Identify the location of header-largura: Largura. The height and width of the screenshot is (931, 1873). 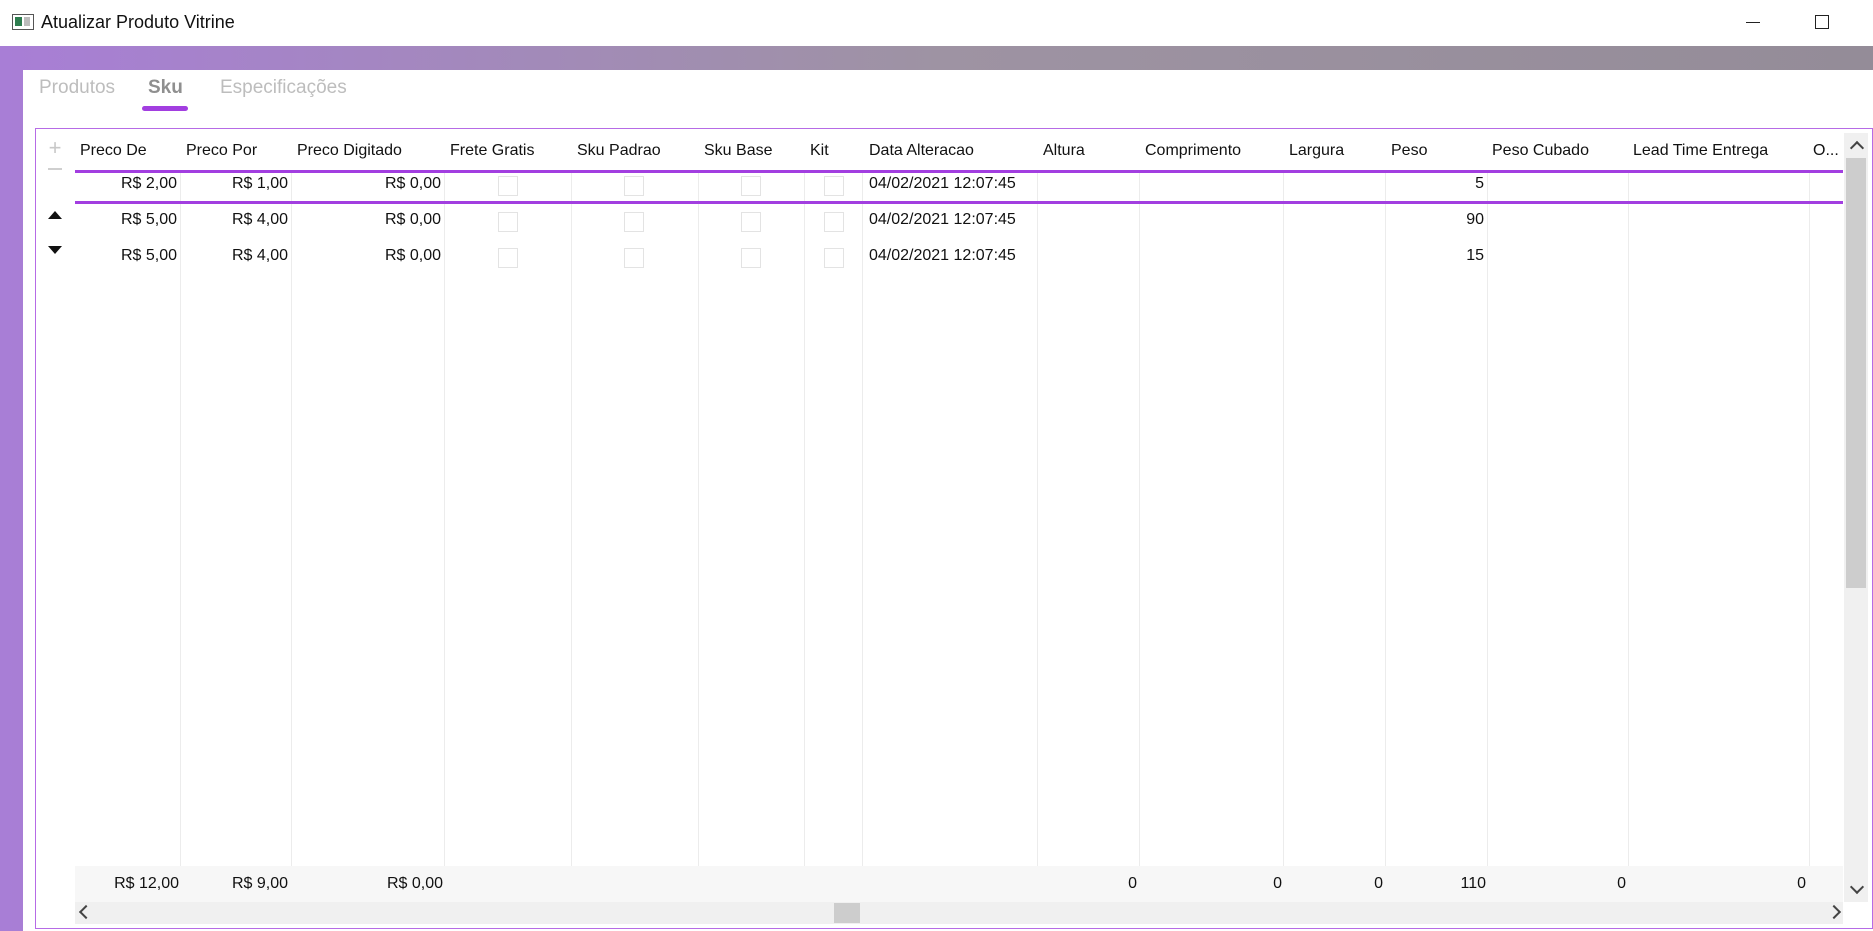
(1316, 151).